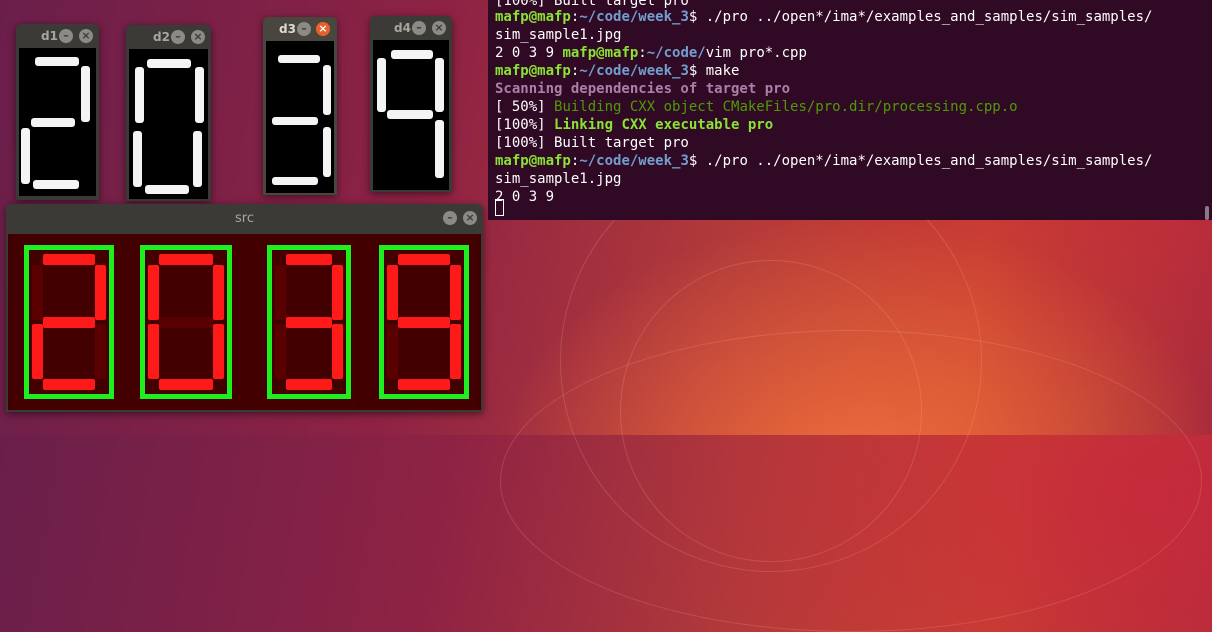 This screenshot has height=632, width=1212. I want to click on window-titlebar: d2 – ×, so click(168, 37).